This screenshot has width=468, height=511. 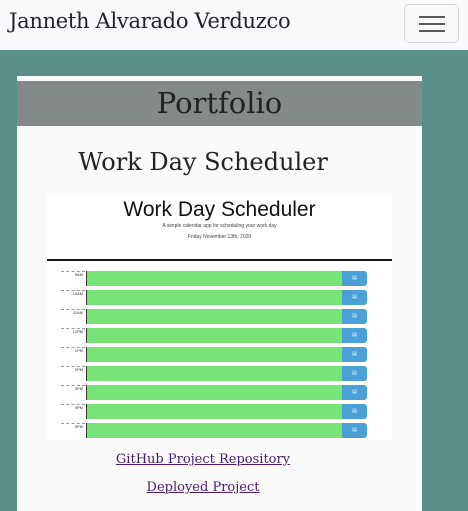 I want to click on time-block: 12PM ▤, so click(x=214, y=335).